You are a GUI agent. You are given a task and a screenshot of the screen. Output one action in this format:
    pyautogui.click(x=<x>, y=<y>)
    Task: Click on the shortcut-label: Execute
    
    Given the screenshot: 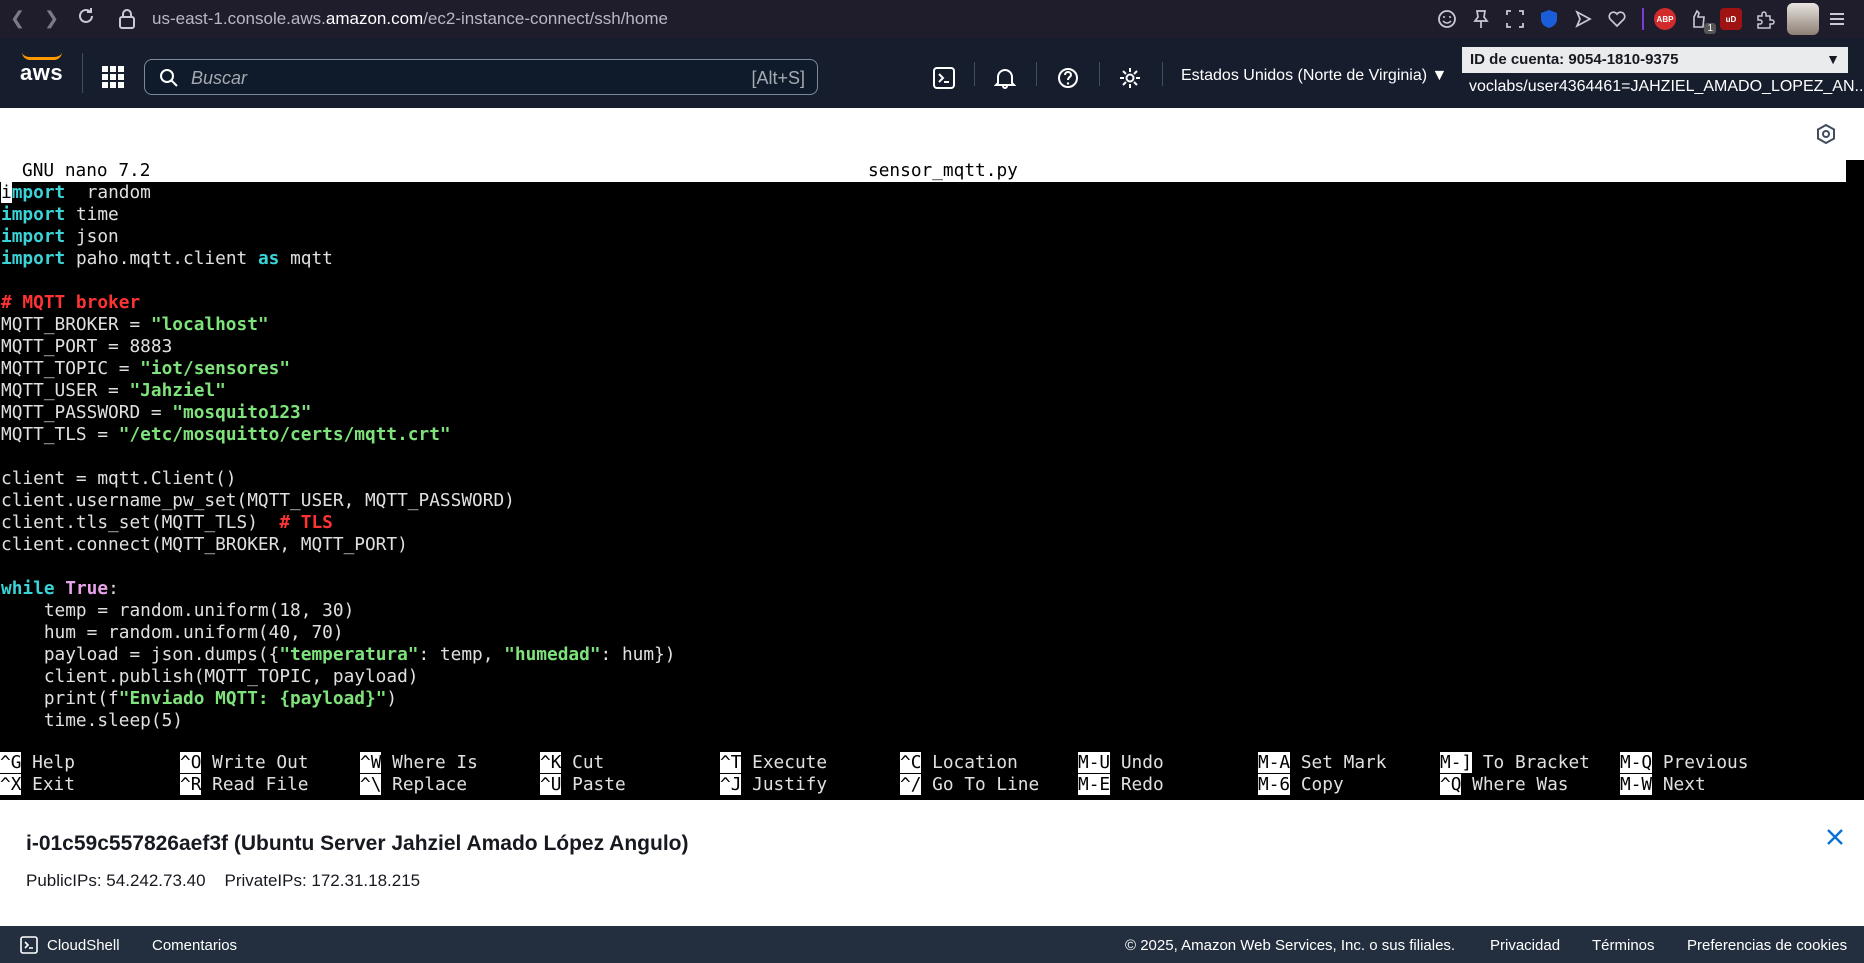 What is the action you would take?
    pyautogui.click(x=784, y=762)
    